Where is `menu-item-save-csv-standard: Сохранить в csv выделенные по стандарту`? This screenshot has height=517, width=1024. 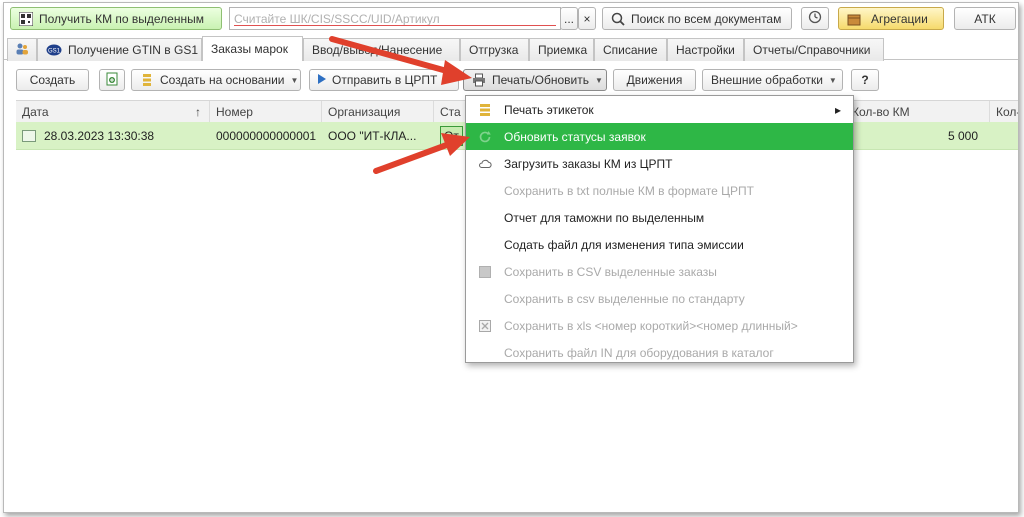 menu-item-save-csv-standard: Сохранить в csv выделенные по стандарту is located at coordinates (659, 298).